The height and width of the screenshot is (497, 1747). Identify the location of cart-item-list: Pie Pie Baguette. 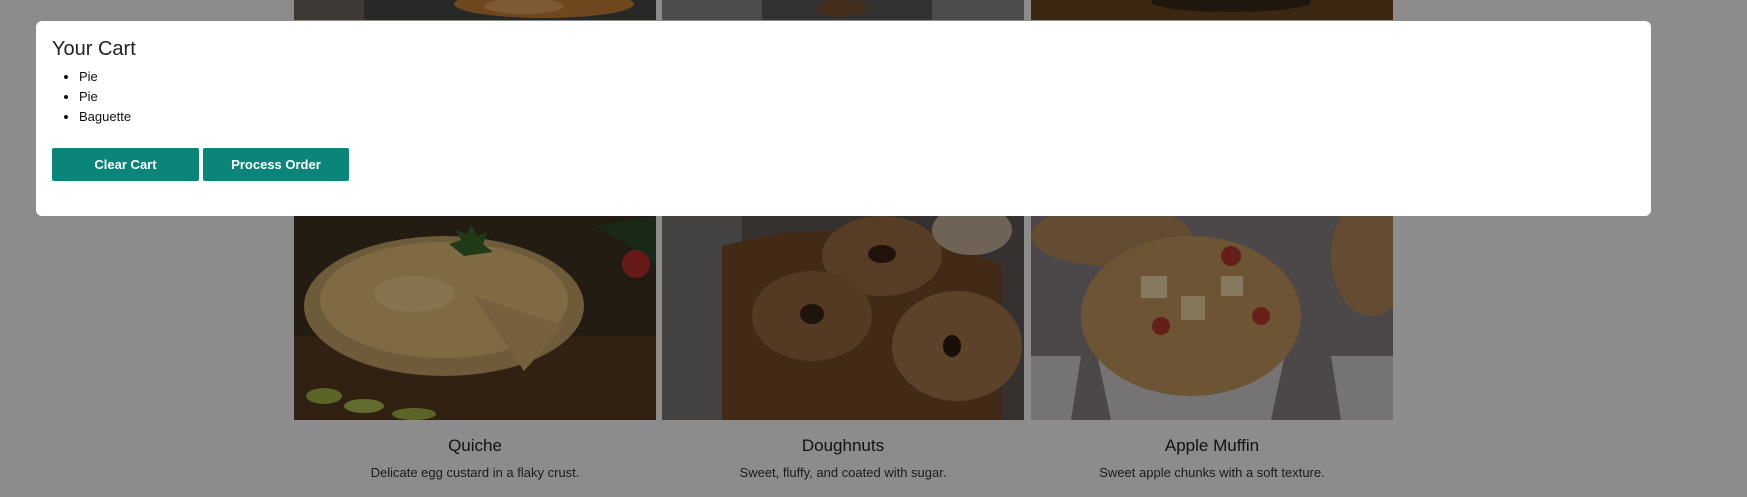
(843, 97).